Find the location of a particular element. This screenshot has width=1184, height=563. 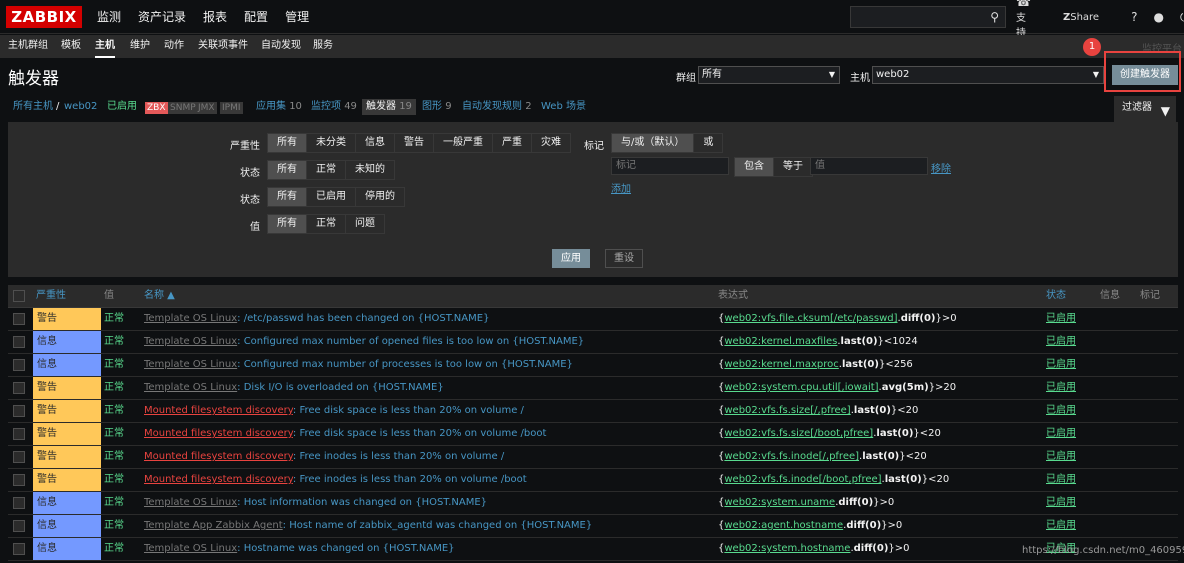

trigger-name-link: : Disk I/O is overloaded on {HOST.NAME} is located at coordinates (340, 387).